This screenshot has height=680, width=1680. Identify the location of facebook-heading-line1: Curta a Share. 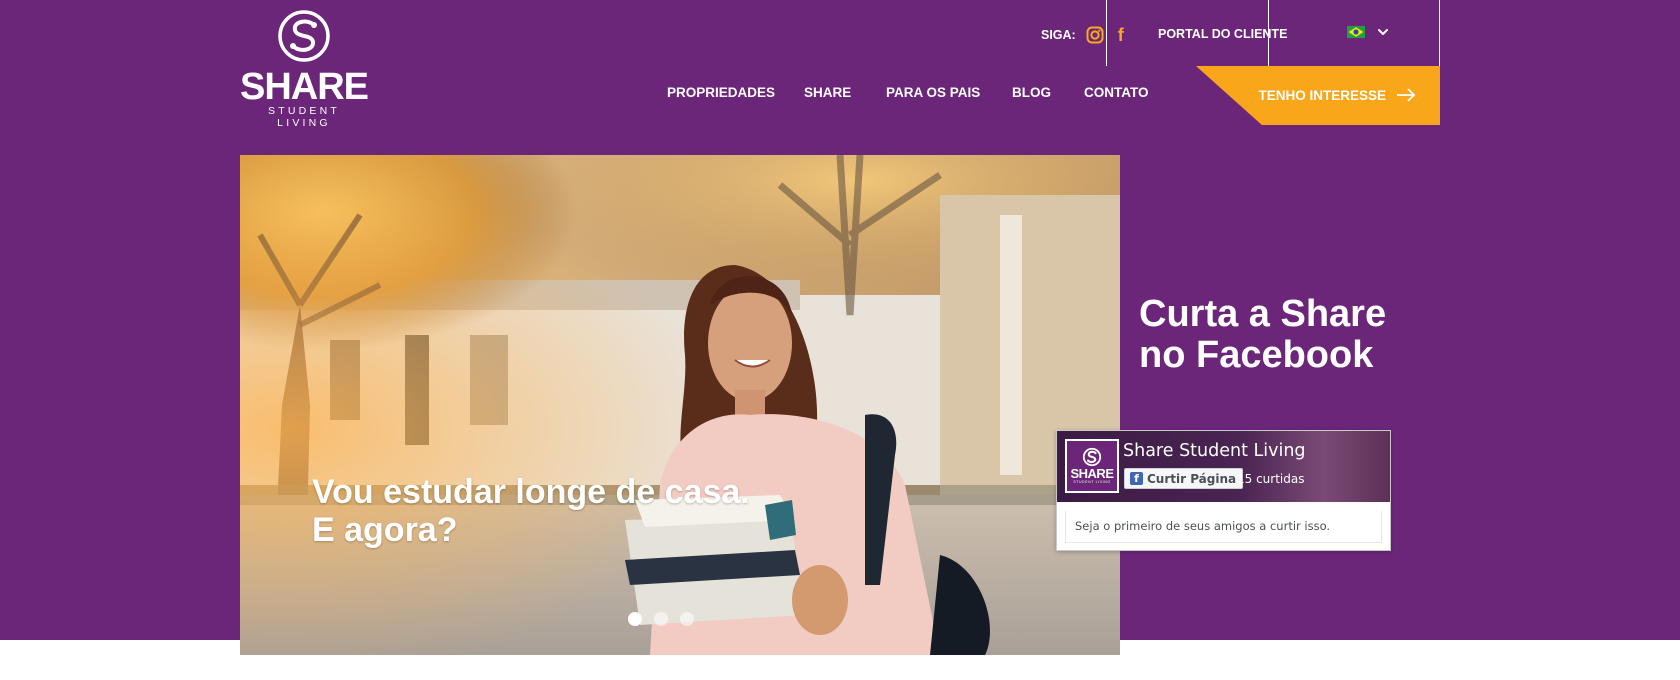
(1263, 314).